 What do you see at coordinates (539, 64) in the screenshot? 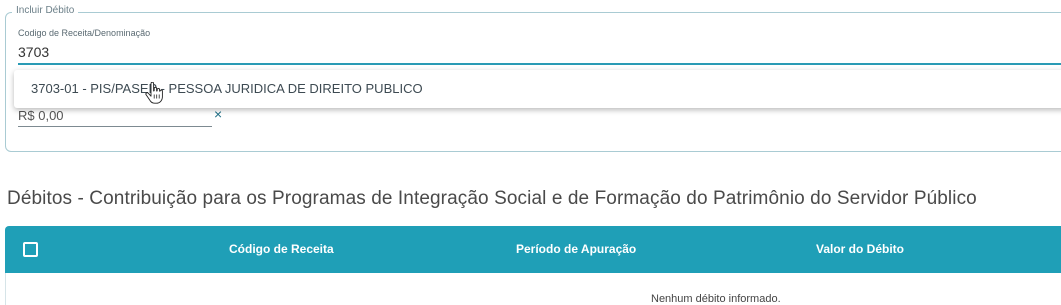
I see `receita-input-underline` at bounding box center [539, 64].